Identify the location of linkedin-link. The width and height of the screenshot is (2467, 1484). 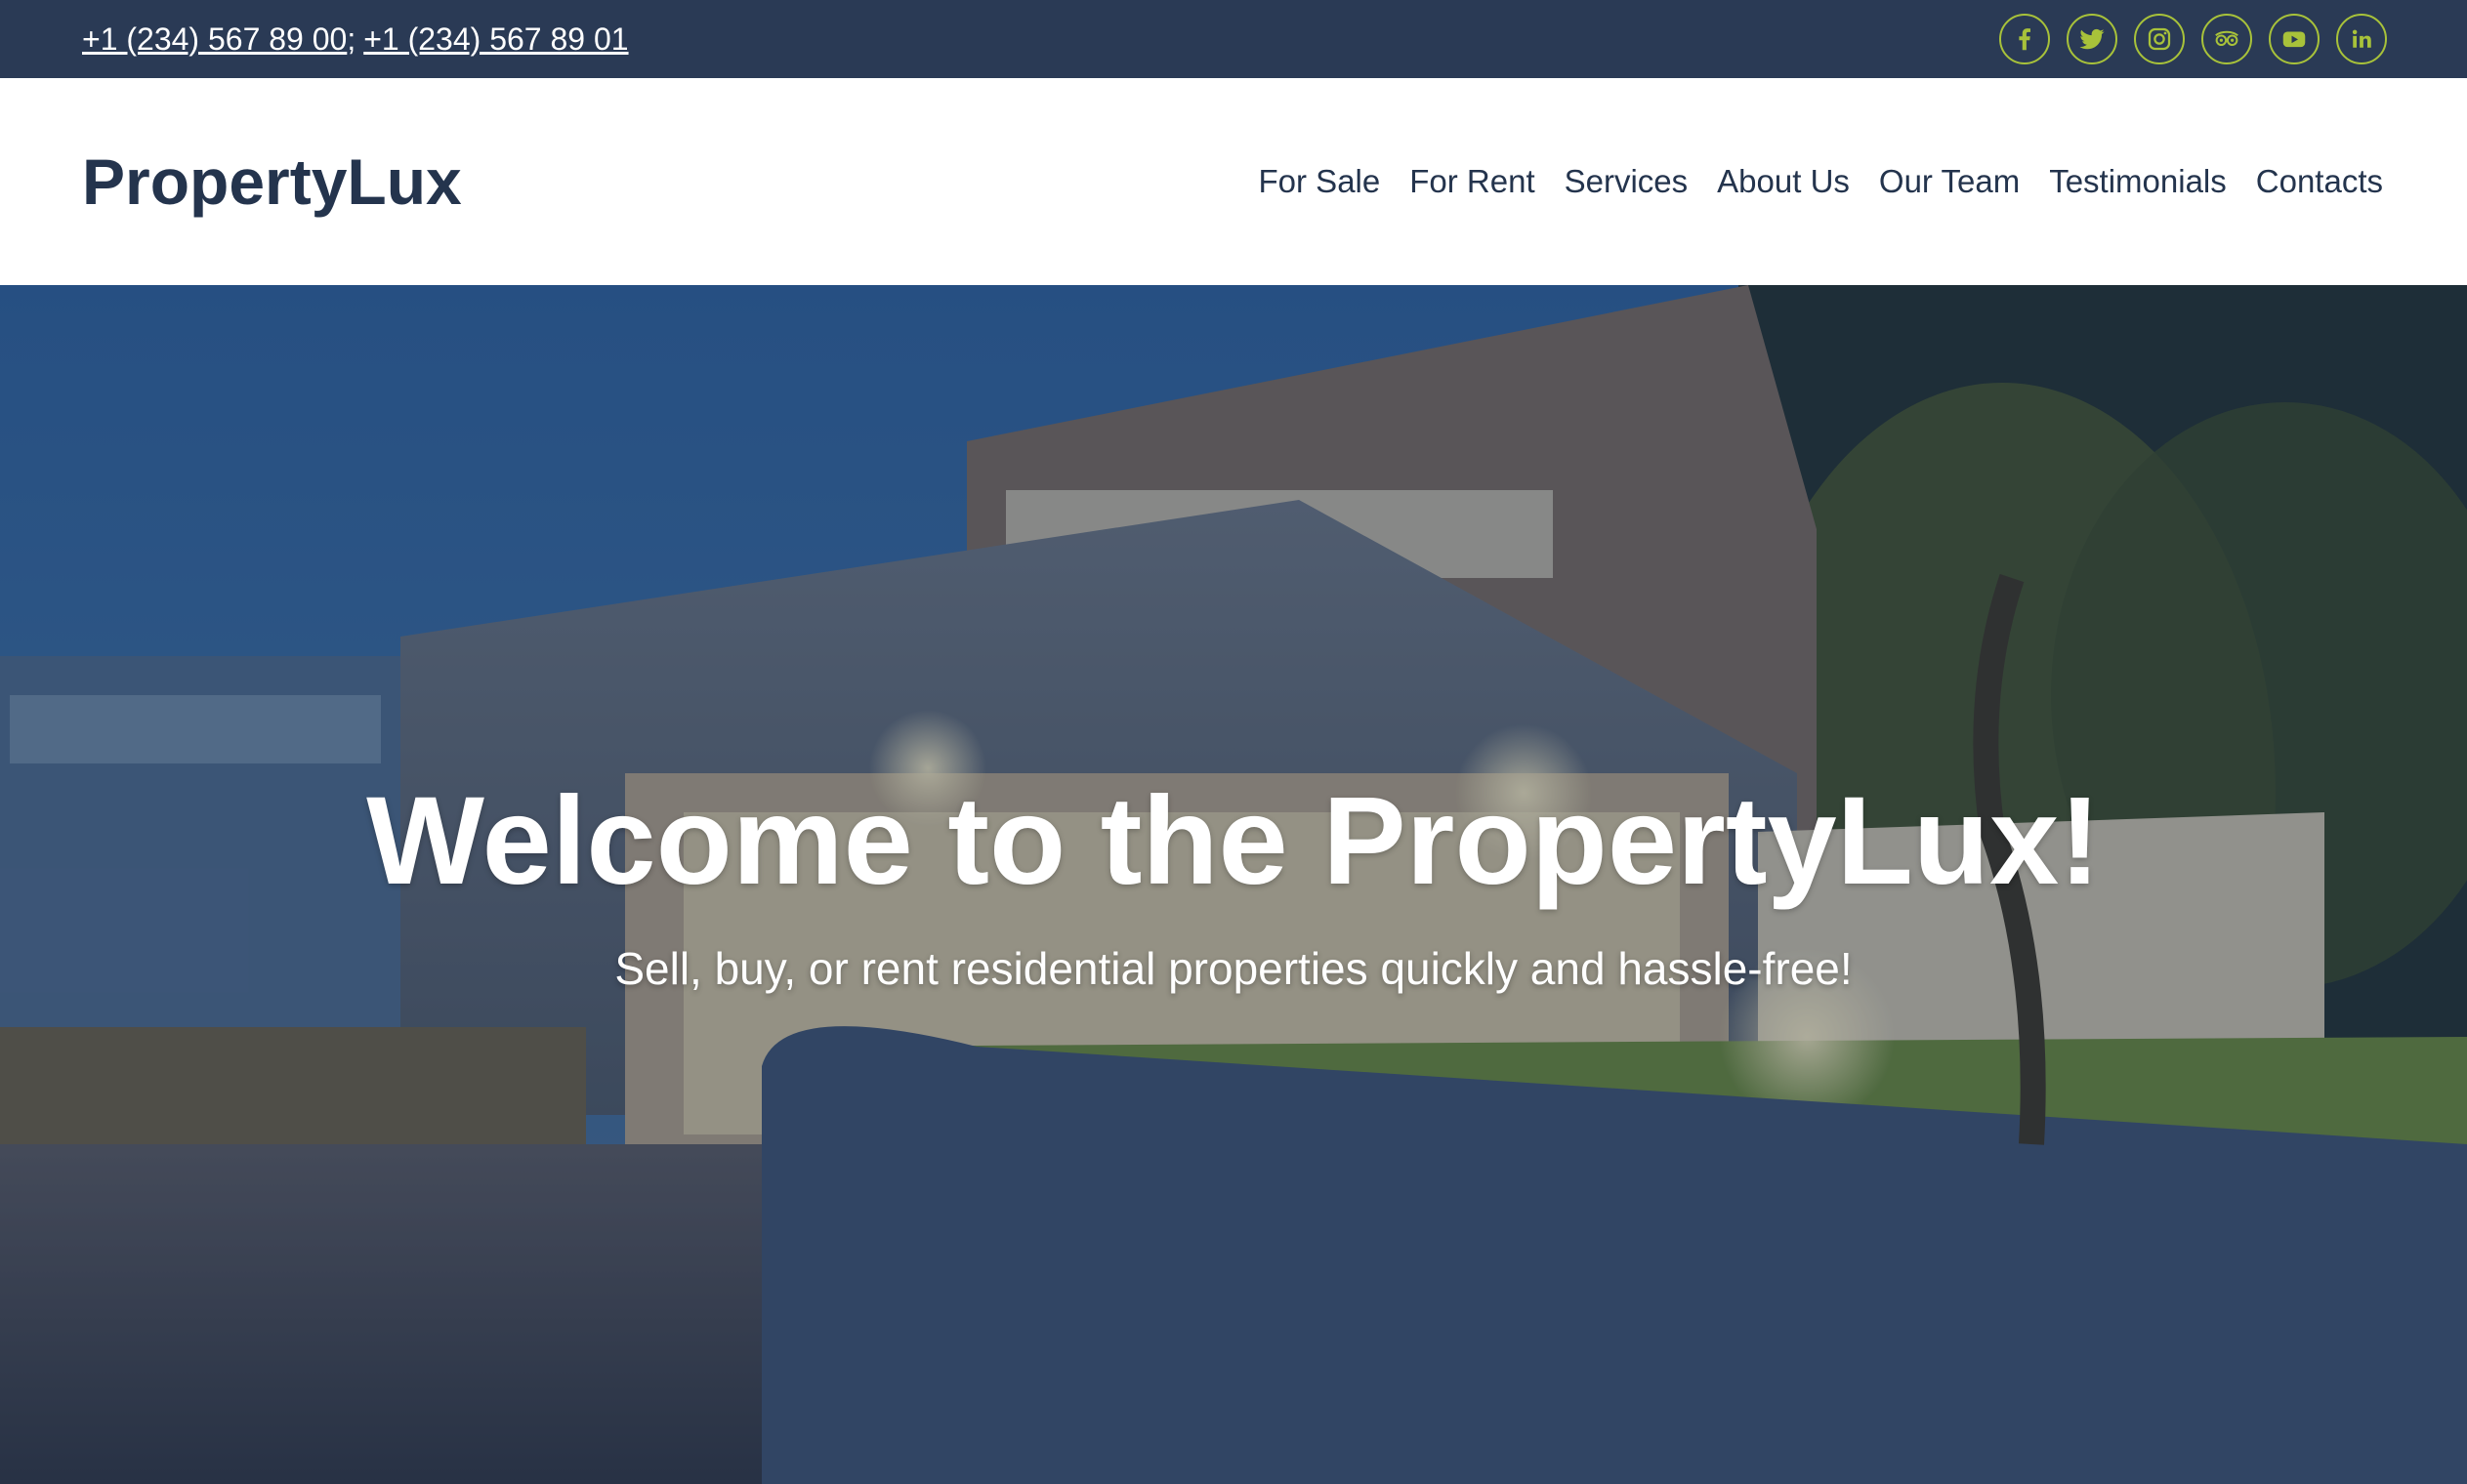
(2361, 39).